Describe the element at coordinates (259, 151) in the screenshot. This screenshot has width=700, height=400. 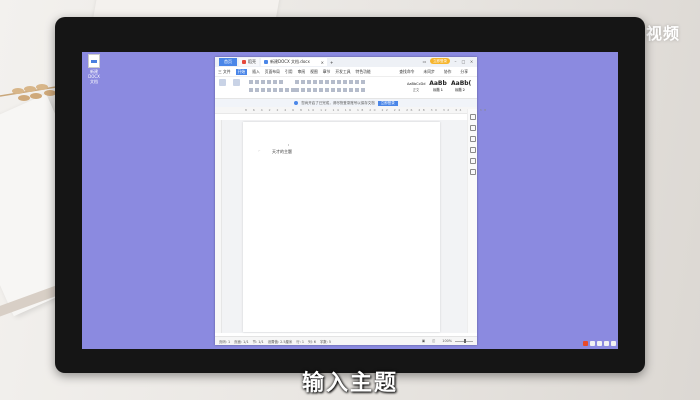
I see `margin-corner-mark: ⌐` at that location.